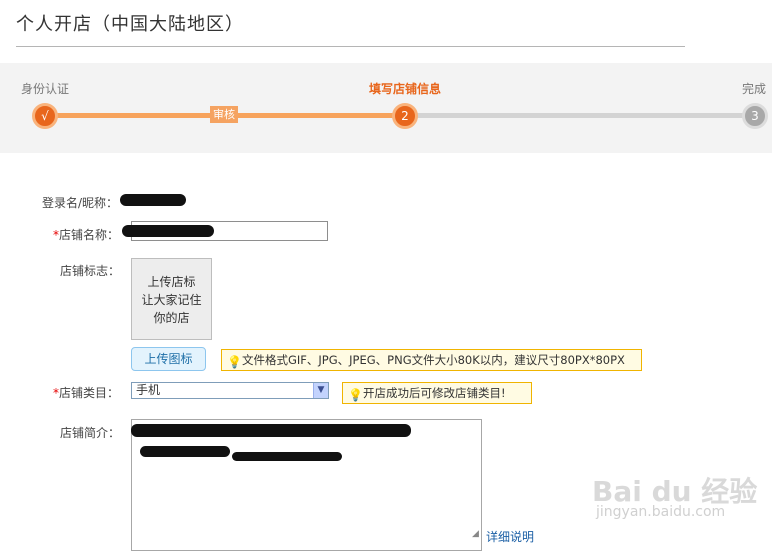 Image resolution: width=772 pixels, height=551 pixels. I want to click on step-complete-label: 完成, so click(754, 89).